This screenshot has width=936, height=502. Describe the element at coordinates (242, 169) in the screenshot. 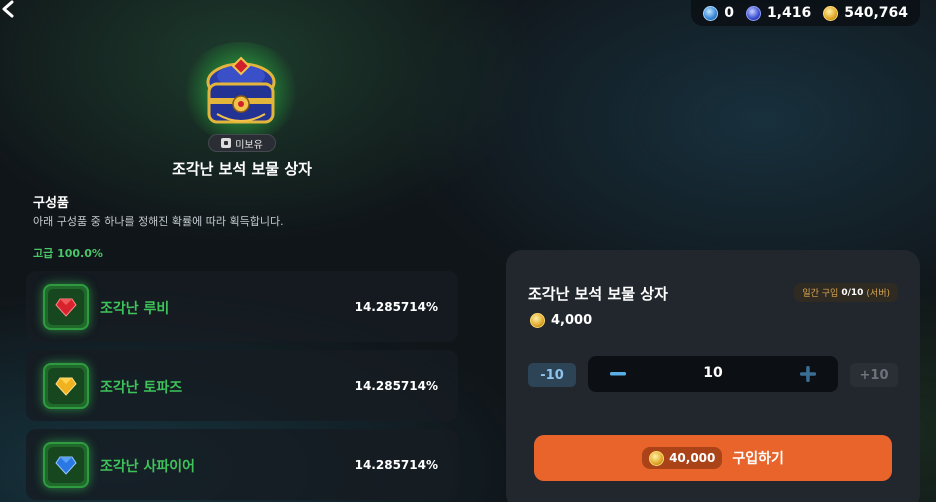

I see `item-title: 조각난 보석 보물 상자` at that location.